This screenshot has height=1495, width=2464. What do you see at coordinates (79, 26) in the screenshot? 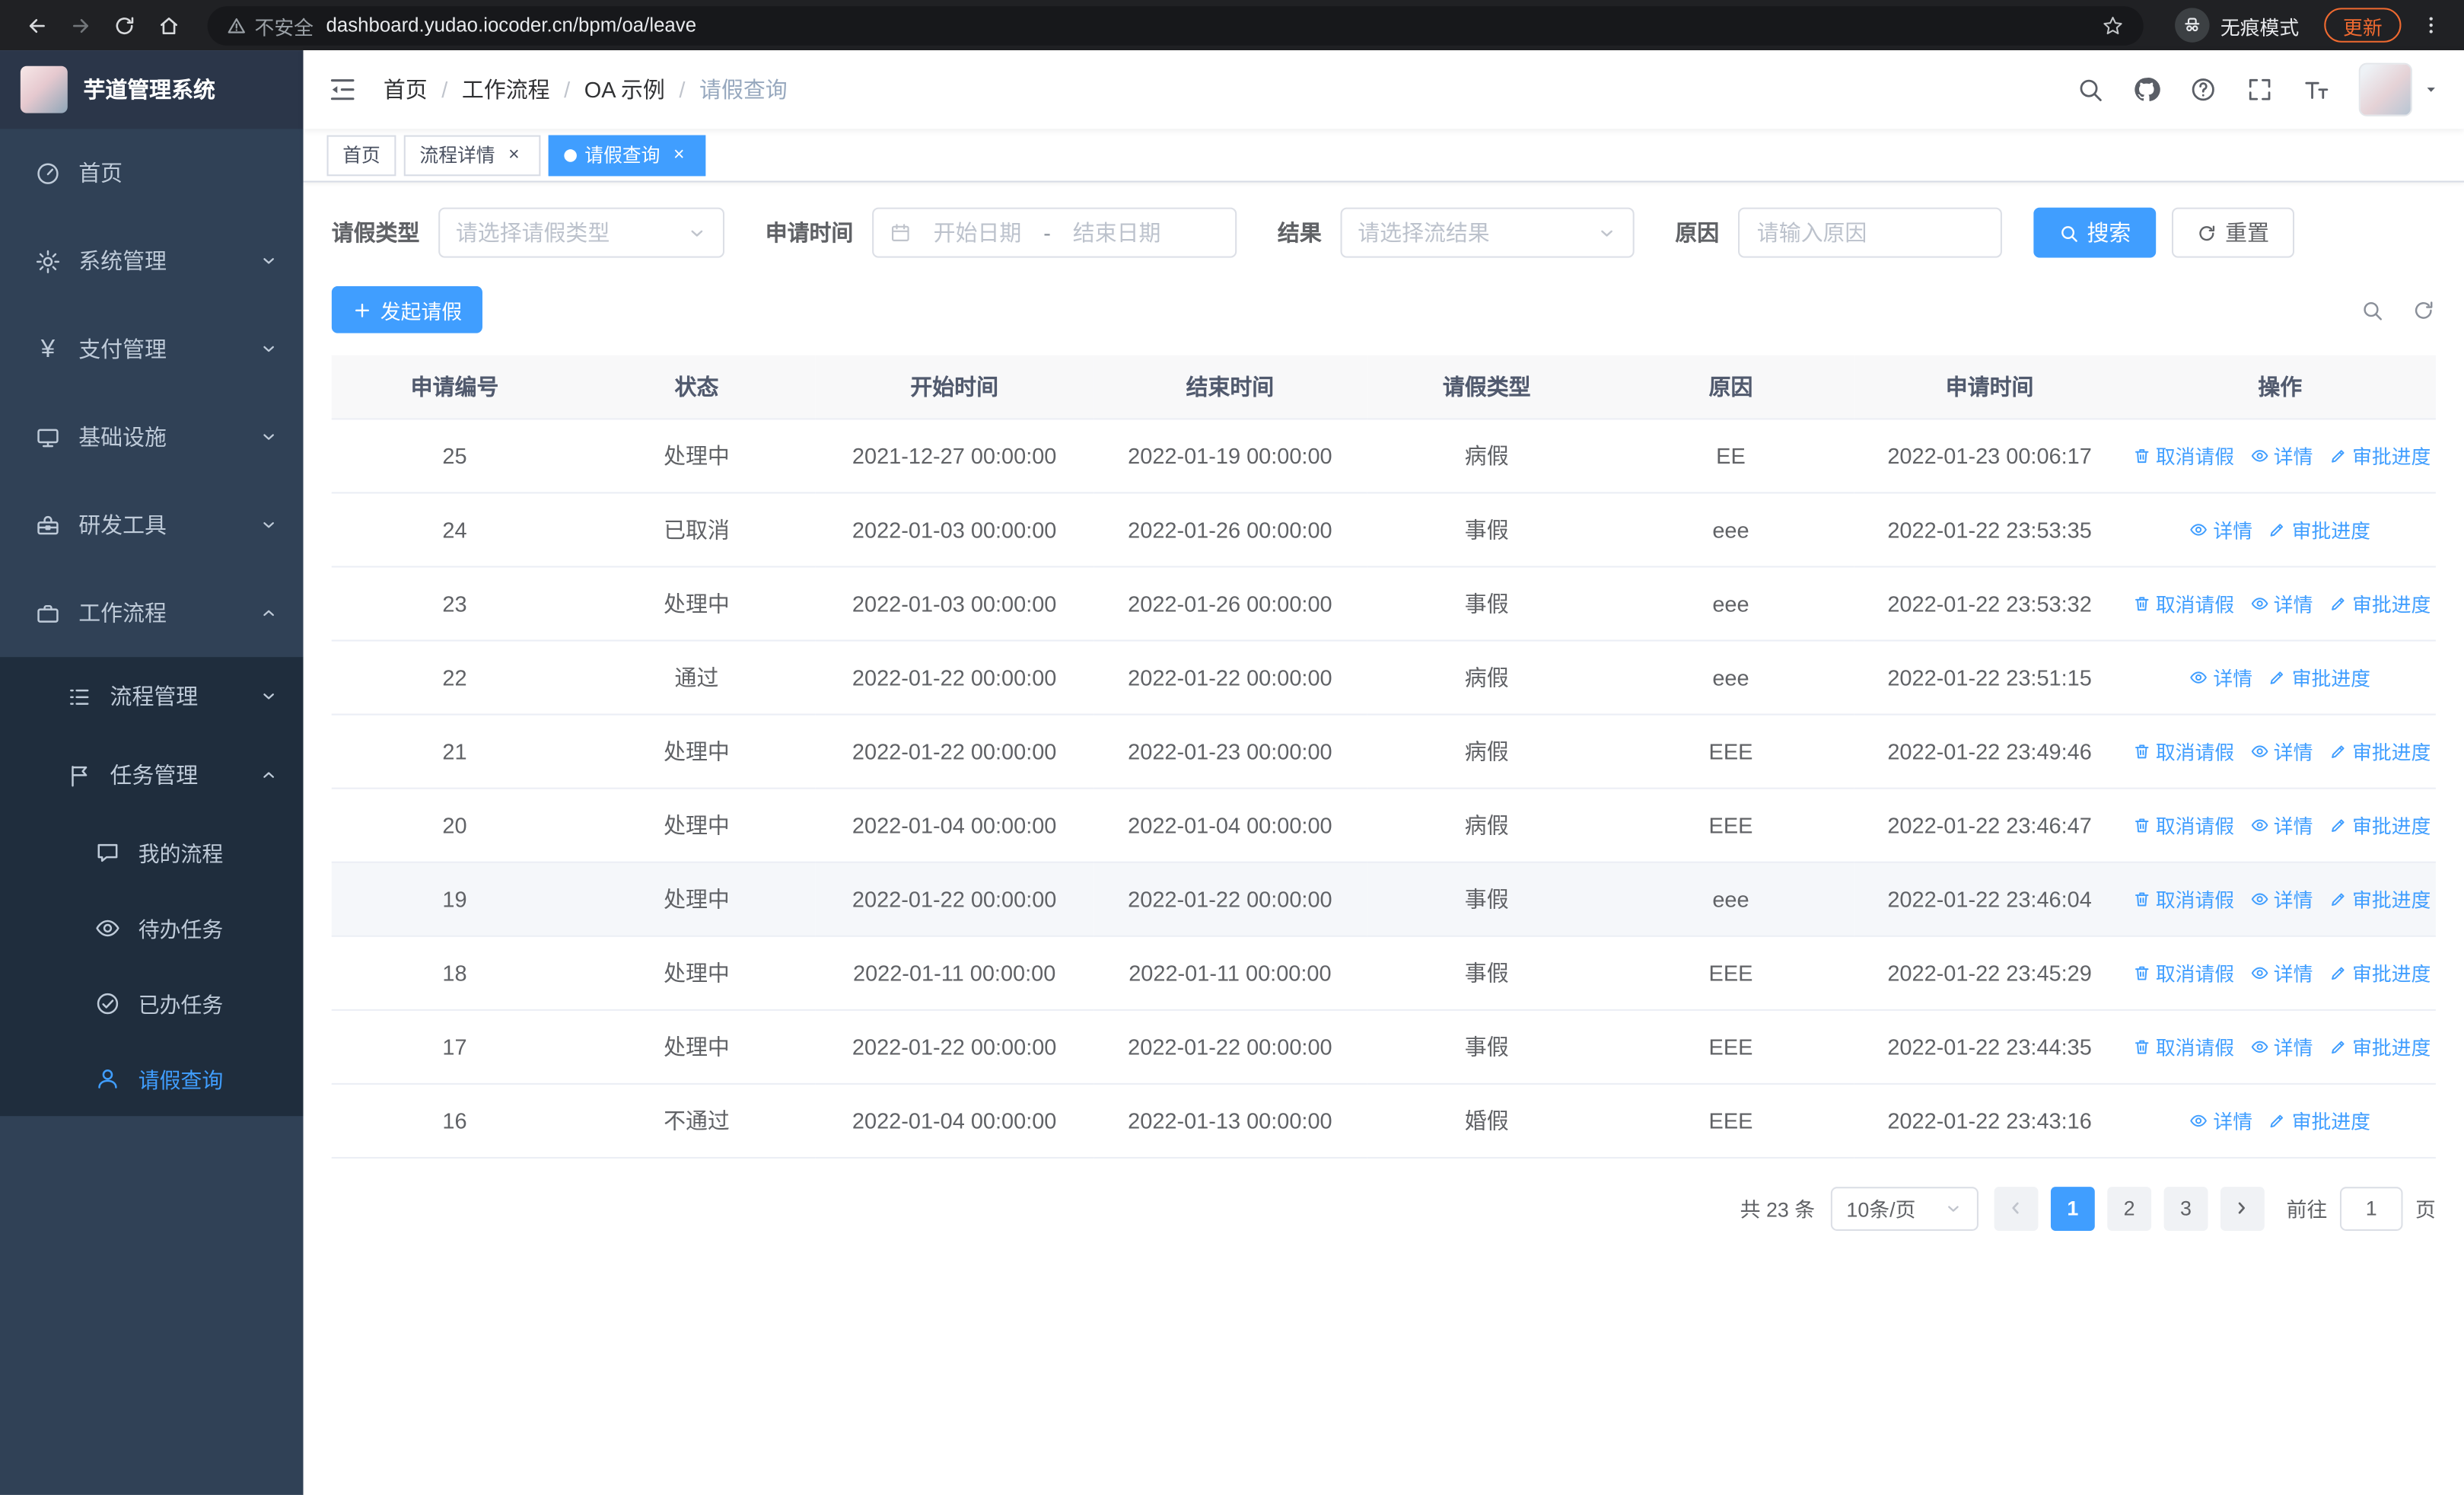
I see `browser-forward-button` at bounding box center [79, 26].